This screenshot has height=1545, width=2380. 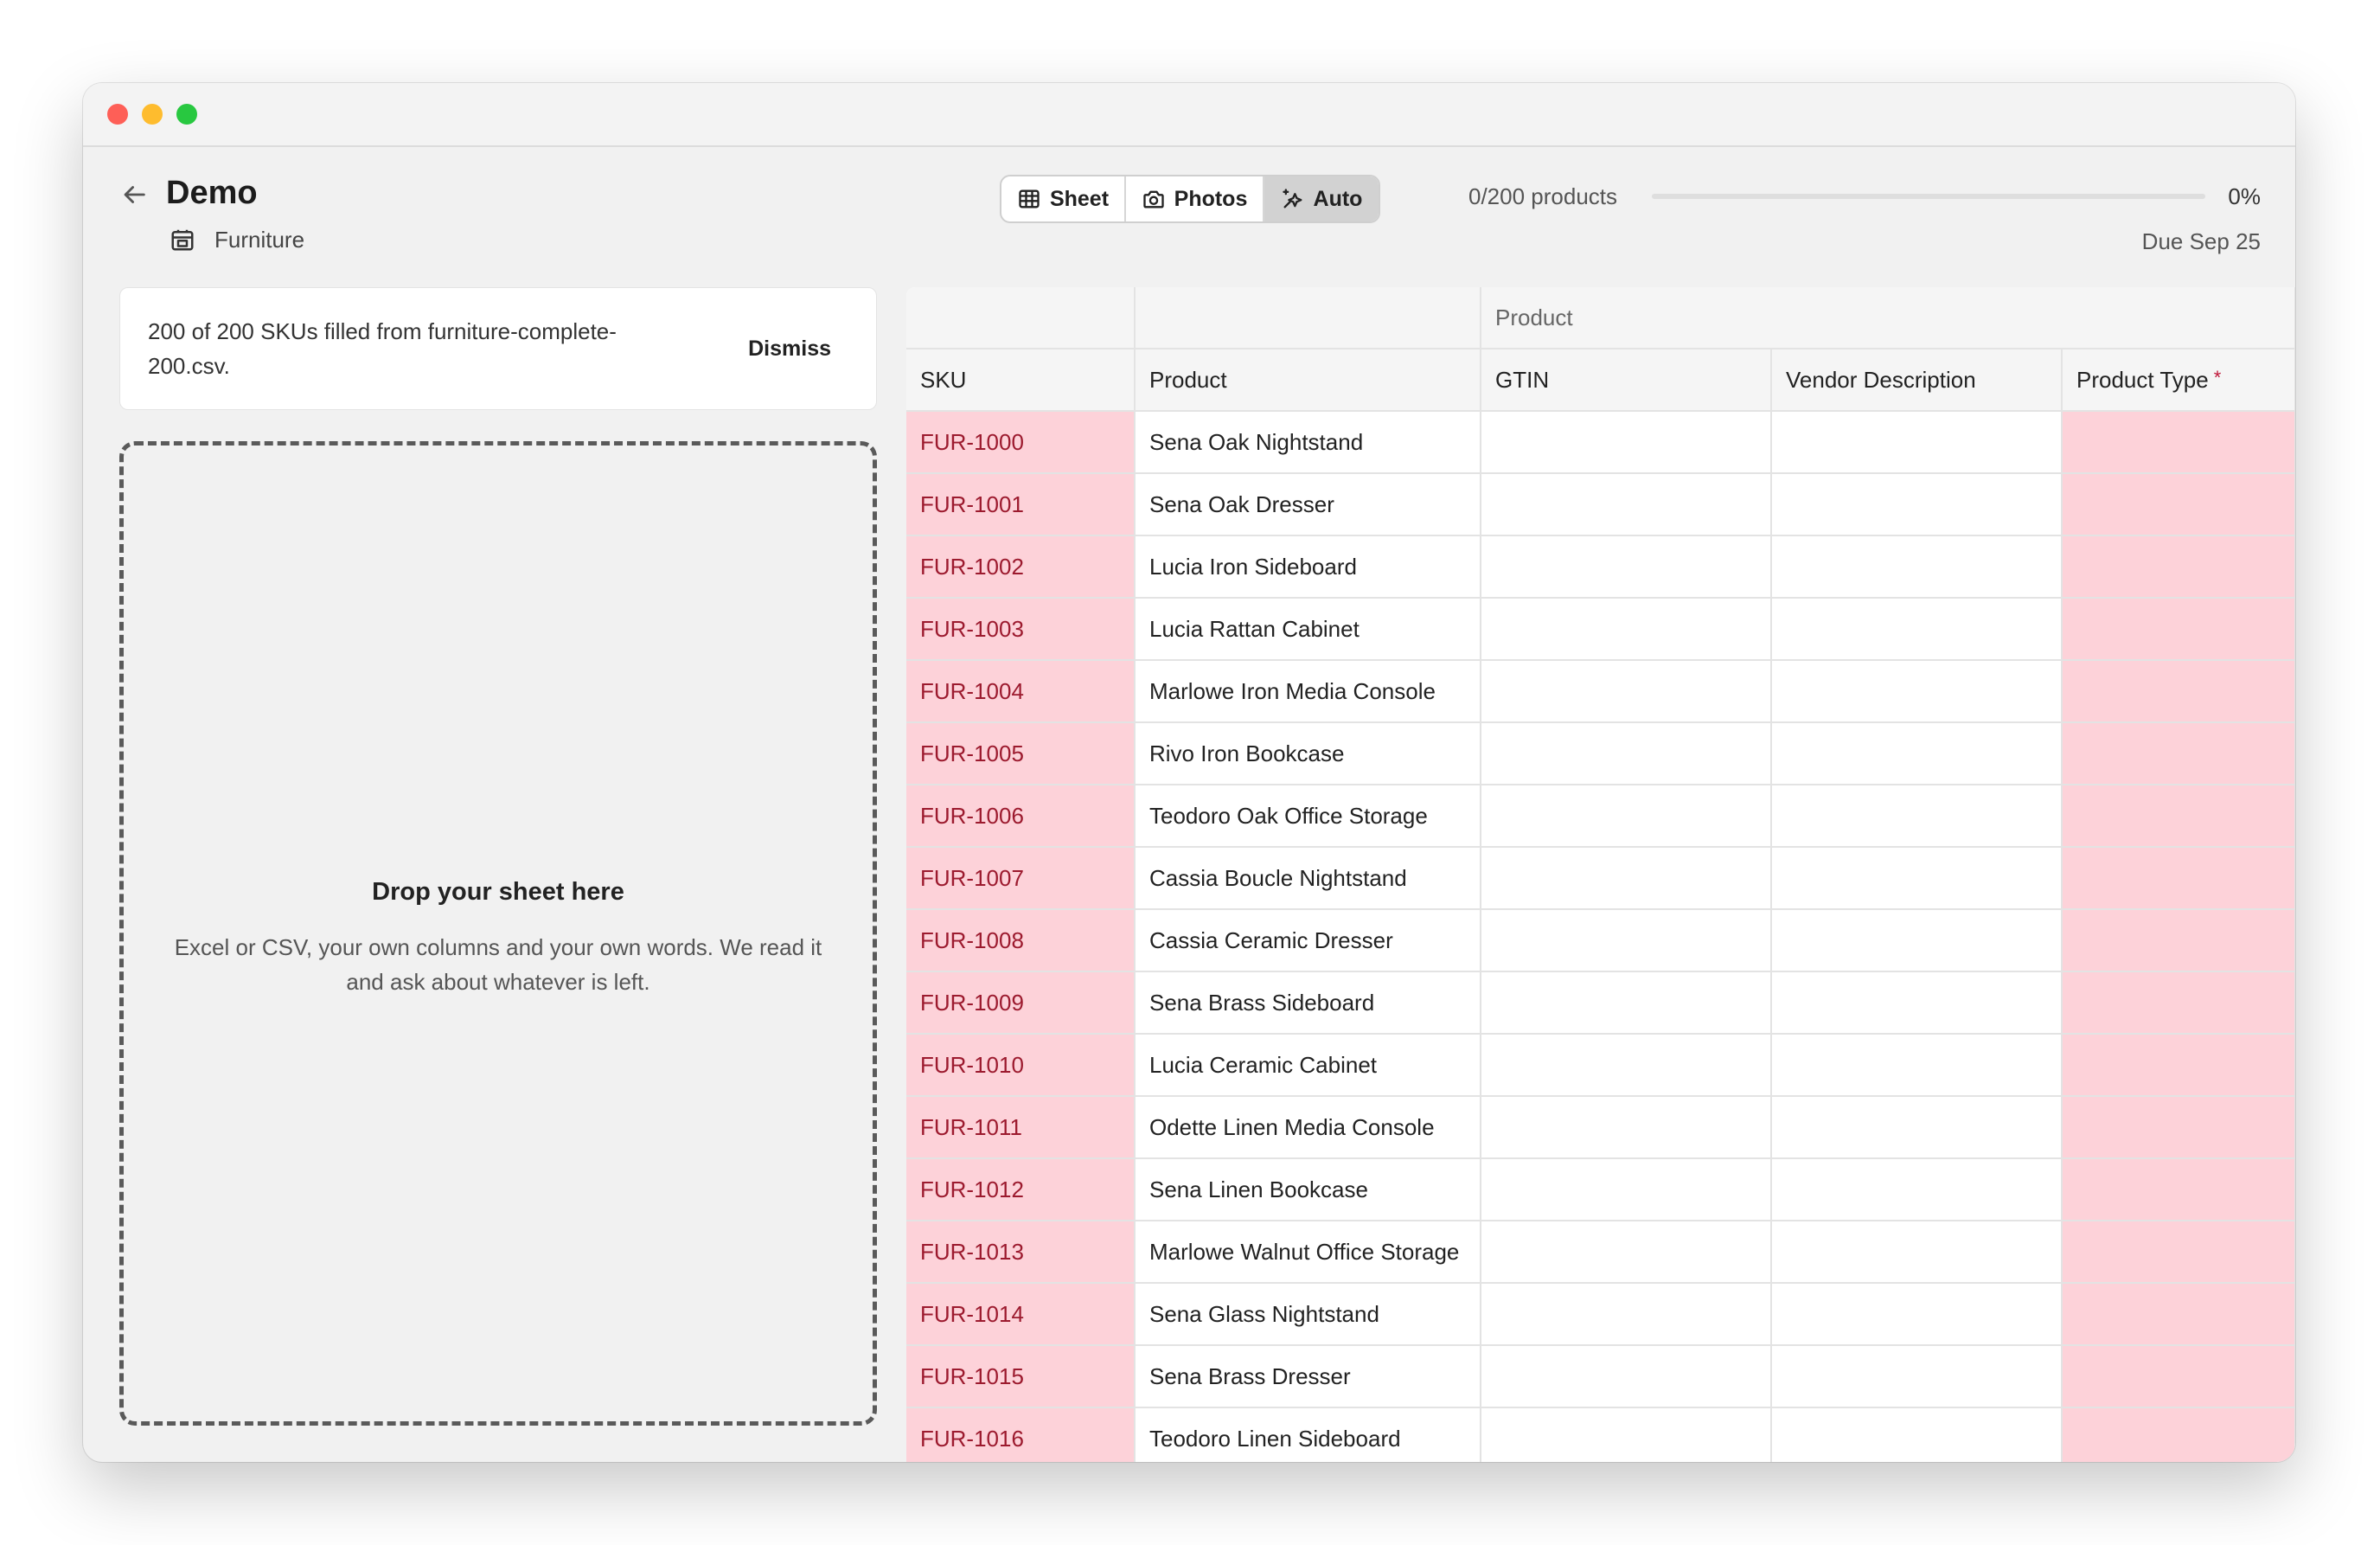 I want to click on sku-cell: FUR-1005, so click(x=1021, y=753).